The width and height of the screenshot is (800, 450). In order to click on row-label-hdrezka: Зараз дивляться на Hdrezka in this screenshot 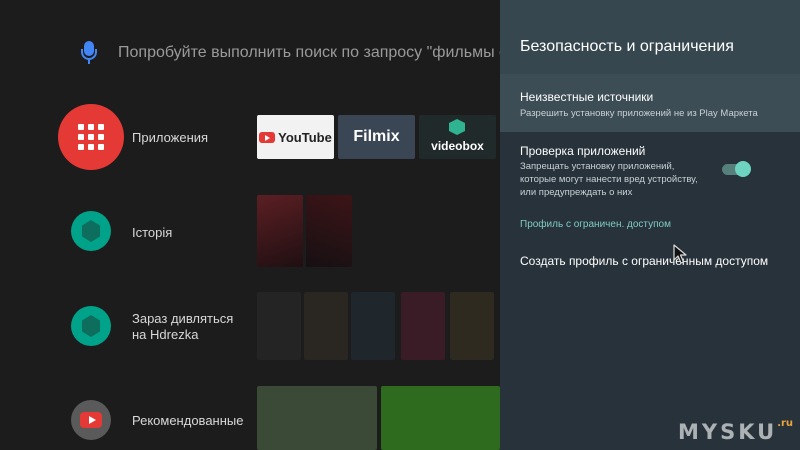, I will do `click(183, 326)`.